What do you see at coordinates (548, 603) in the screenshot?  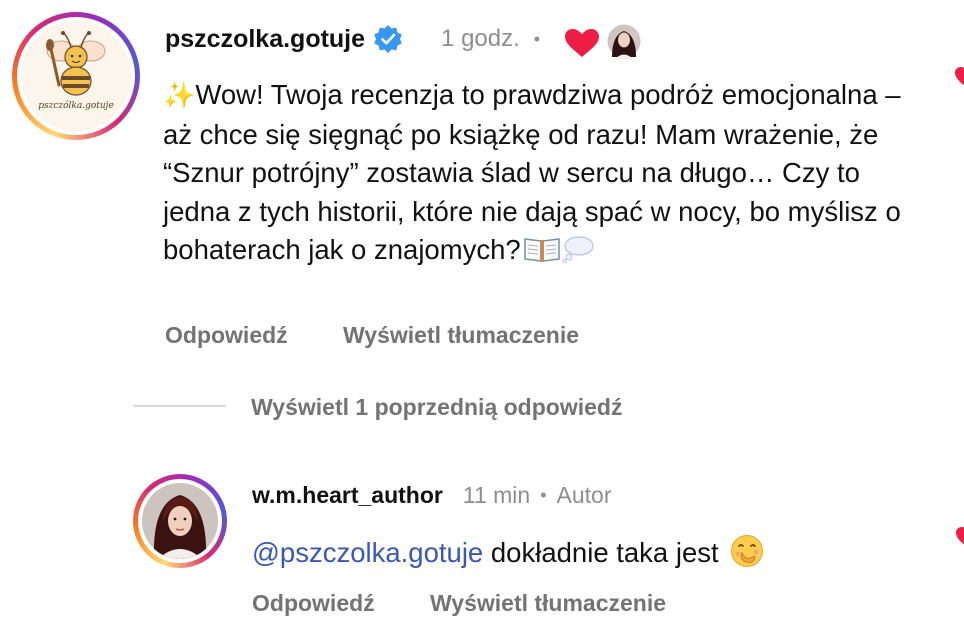 I see `reply-translate-button: Wyświetl tłumaczenie` at bounding box center [548, 603].